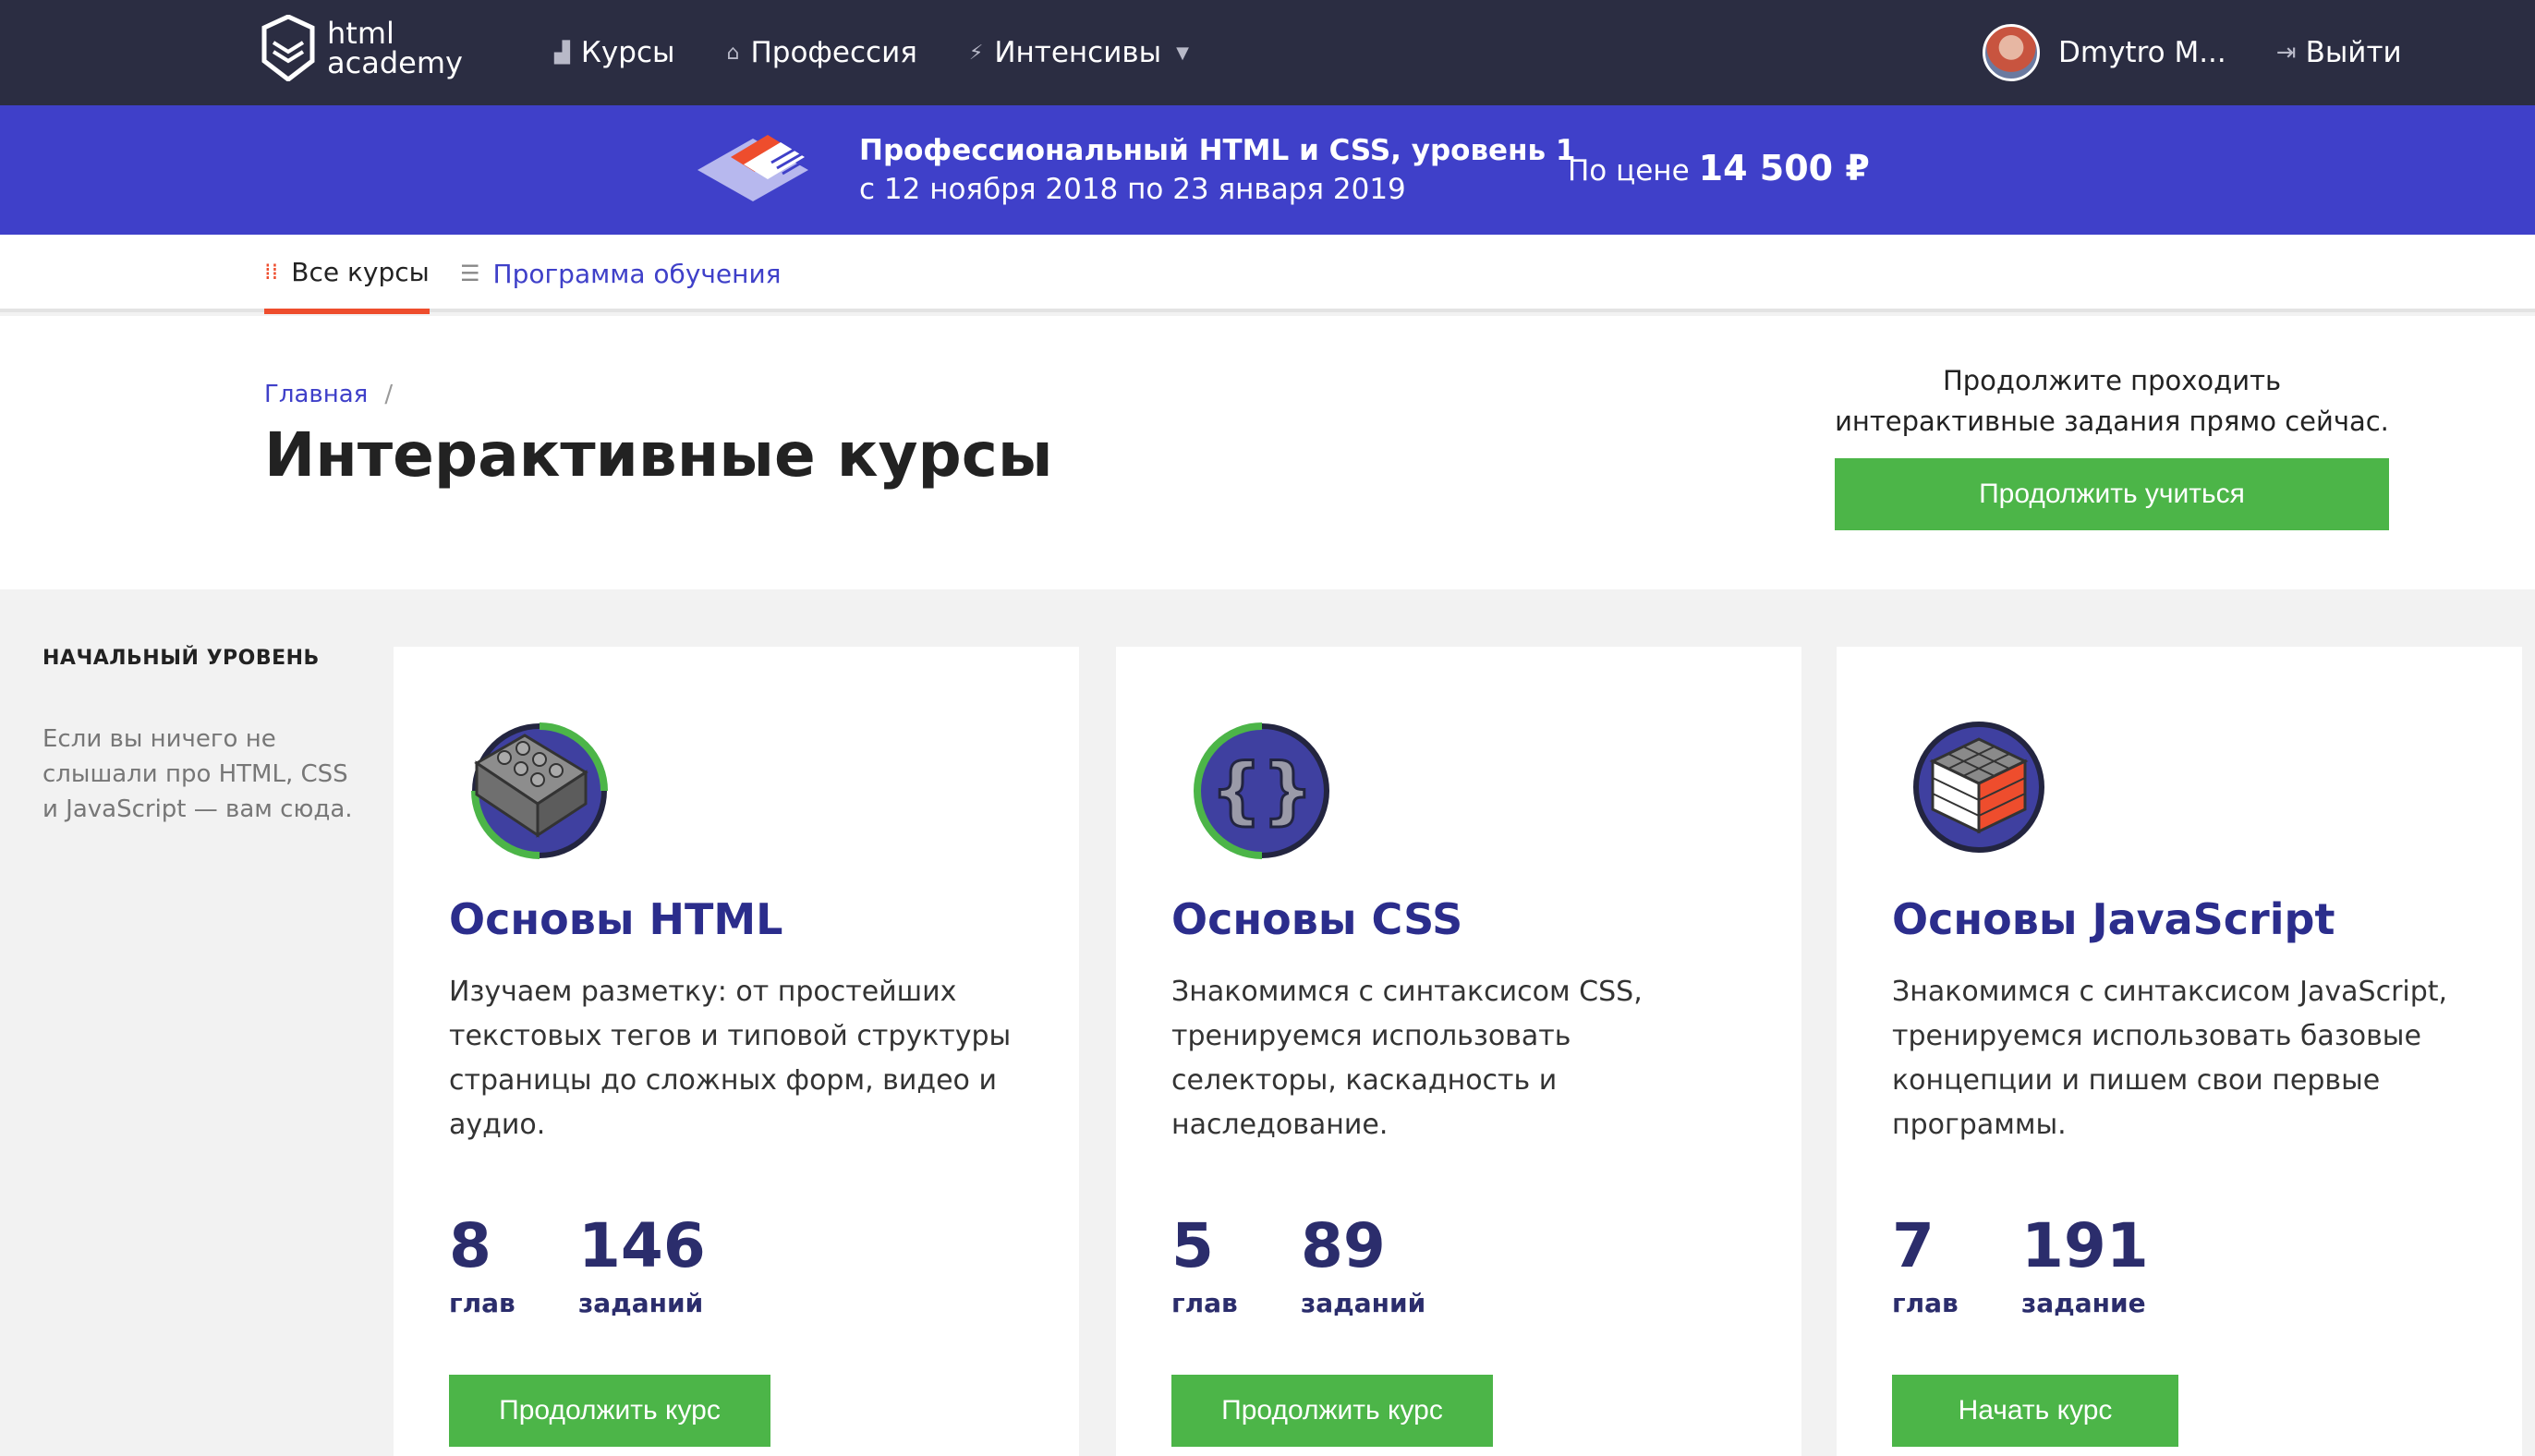 The image size is (2535, 1456). I want to click on logo-text-line2: academy, so click(395, 62).